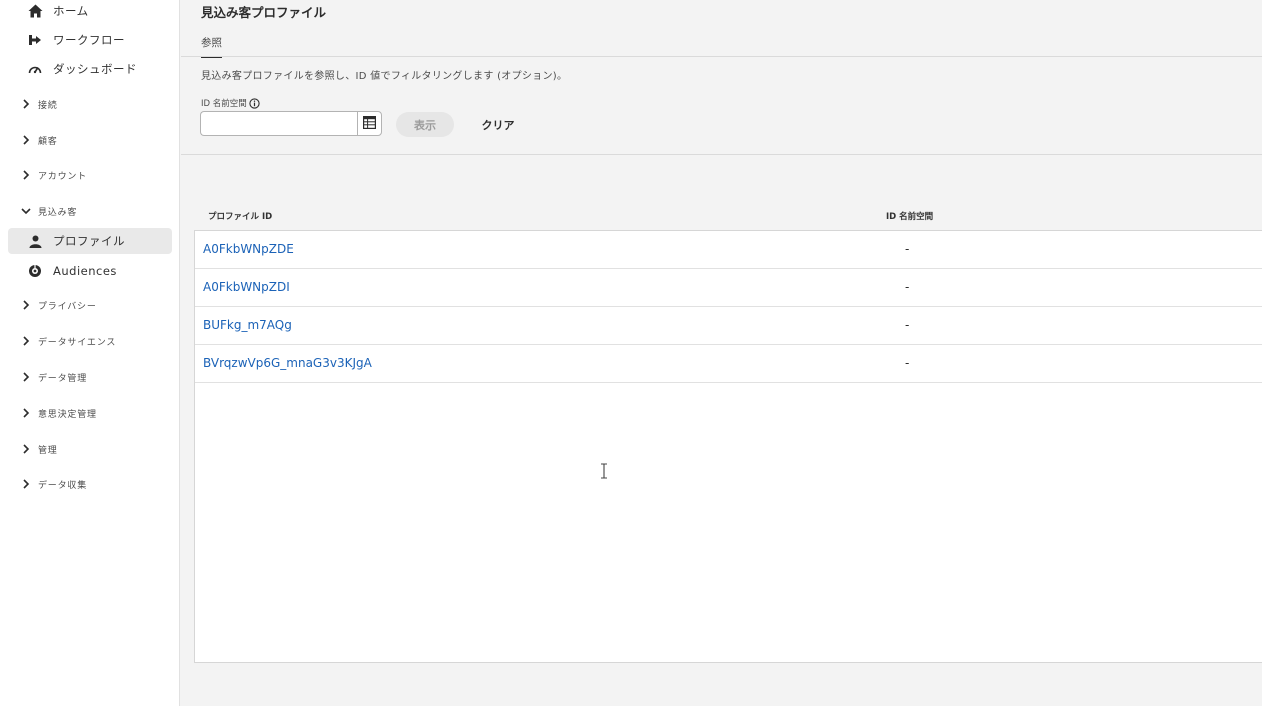 Image resolution: width=1262 pixels, height=706 pixels. What do you see at coordinates (254, 103) in the screenshot?
I see `info-icon` at bounding box center [254, 103].